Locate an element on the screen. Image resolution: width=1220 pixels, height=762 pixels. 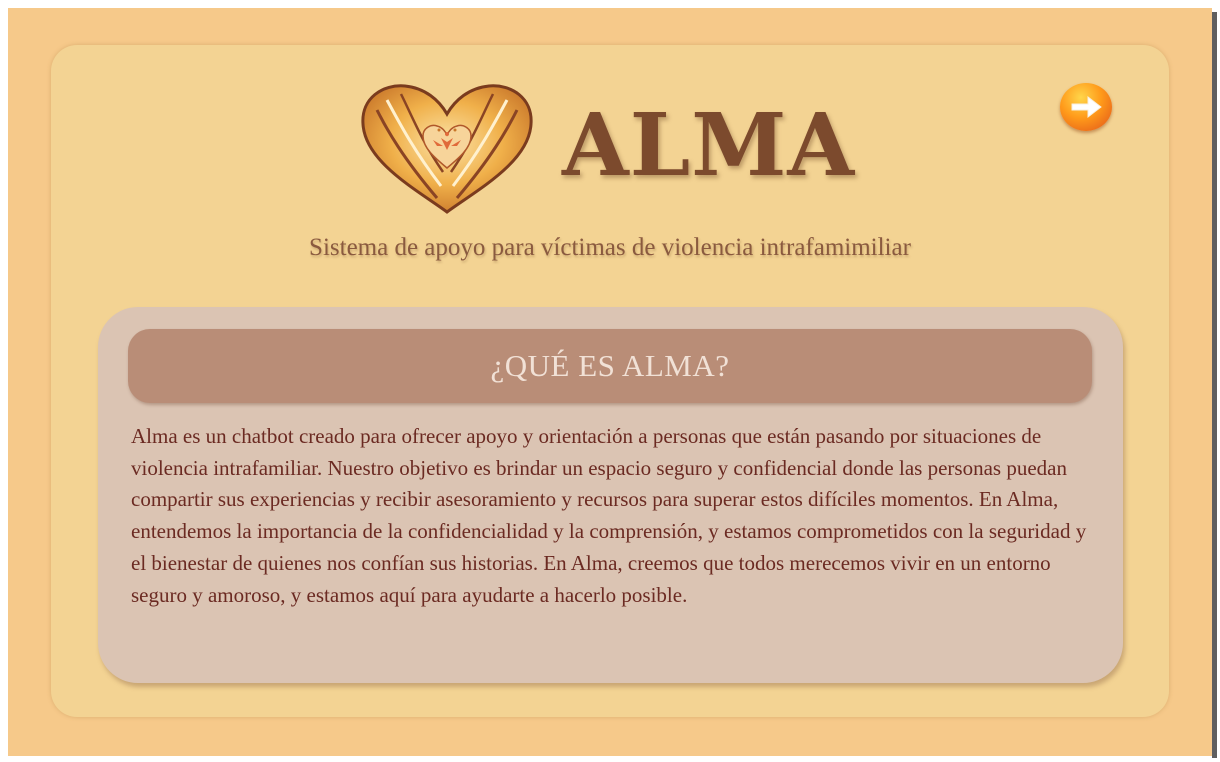
info-heading: ¿QUÉ ES ALMA? is located at coordinates (610, 365).